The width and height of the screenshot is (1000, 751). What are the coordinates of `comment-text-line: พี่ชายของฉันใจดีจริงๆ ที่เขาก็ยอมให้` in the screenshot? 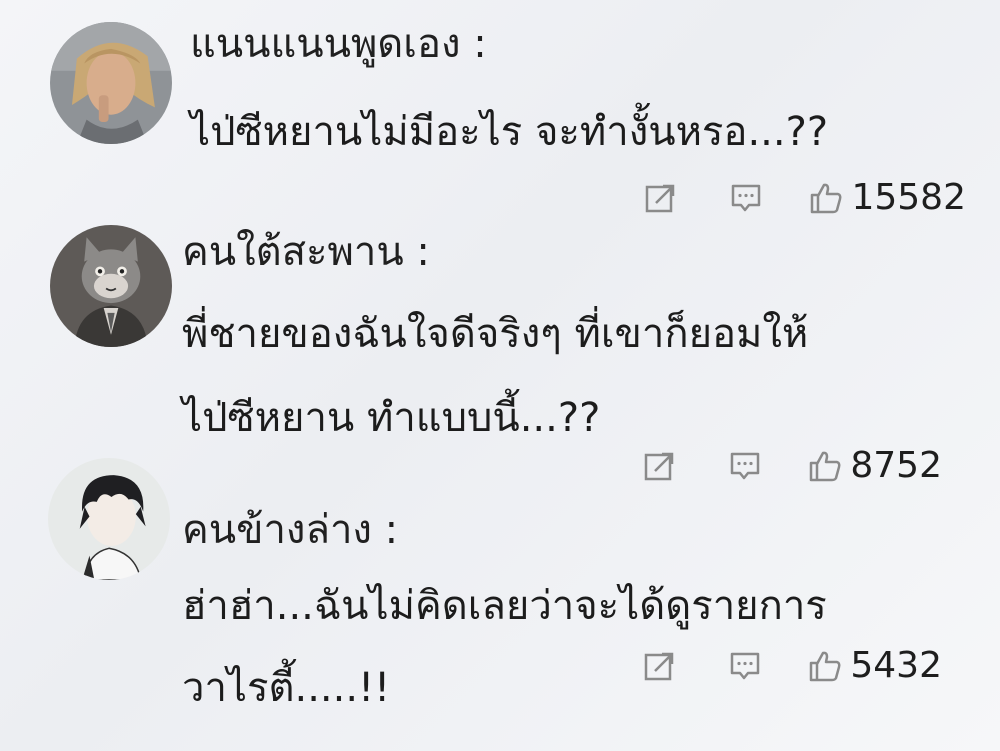 It's located at (495, 334).